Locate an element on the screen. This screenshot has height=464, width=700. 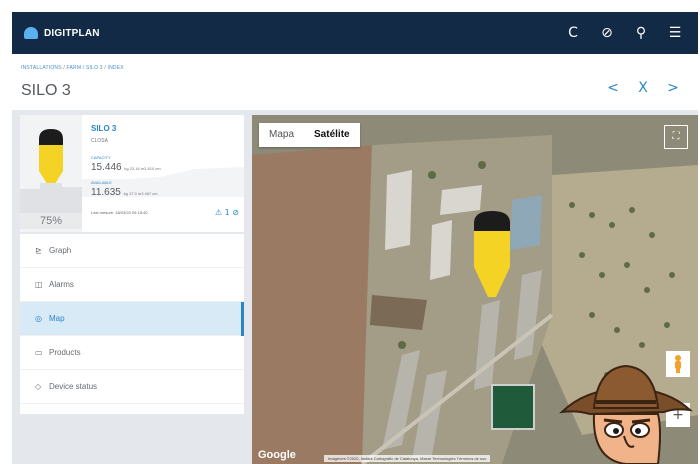
last-reading: Last mesure: 18/03/20 09:18:40 is located at coordinates (119, 212).